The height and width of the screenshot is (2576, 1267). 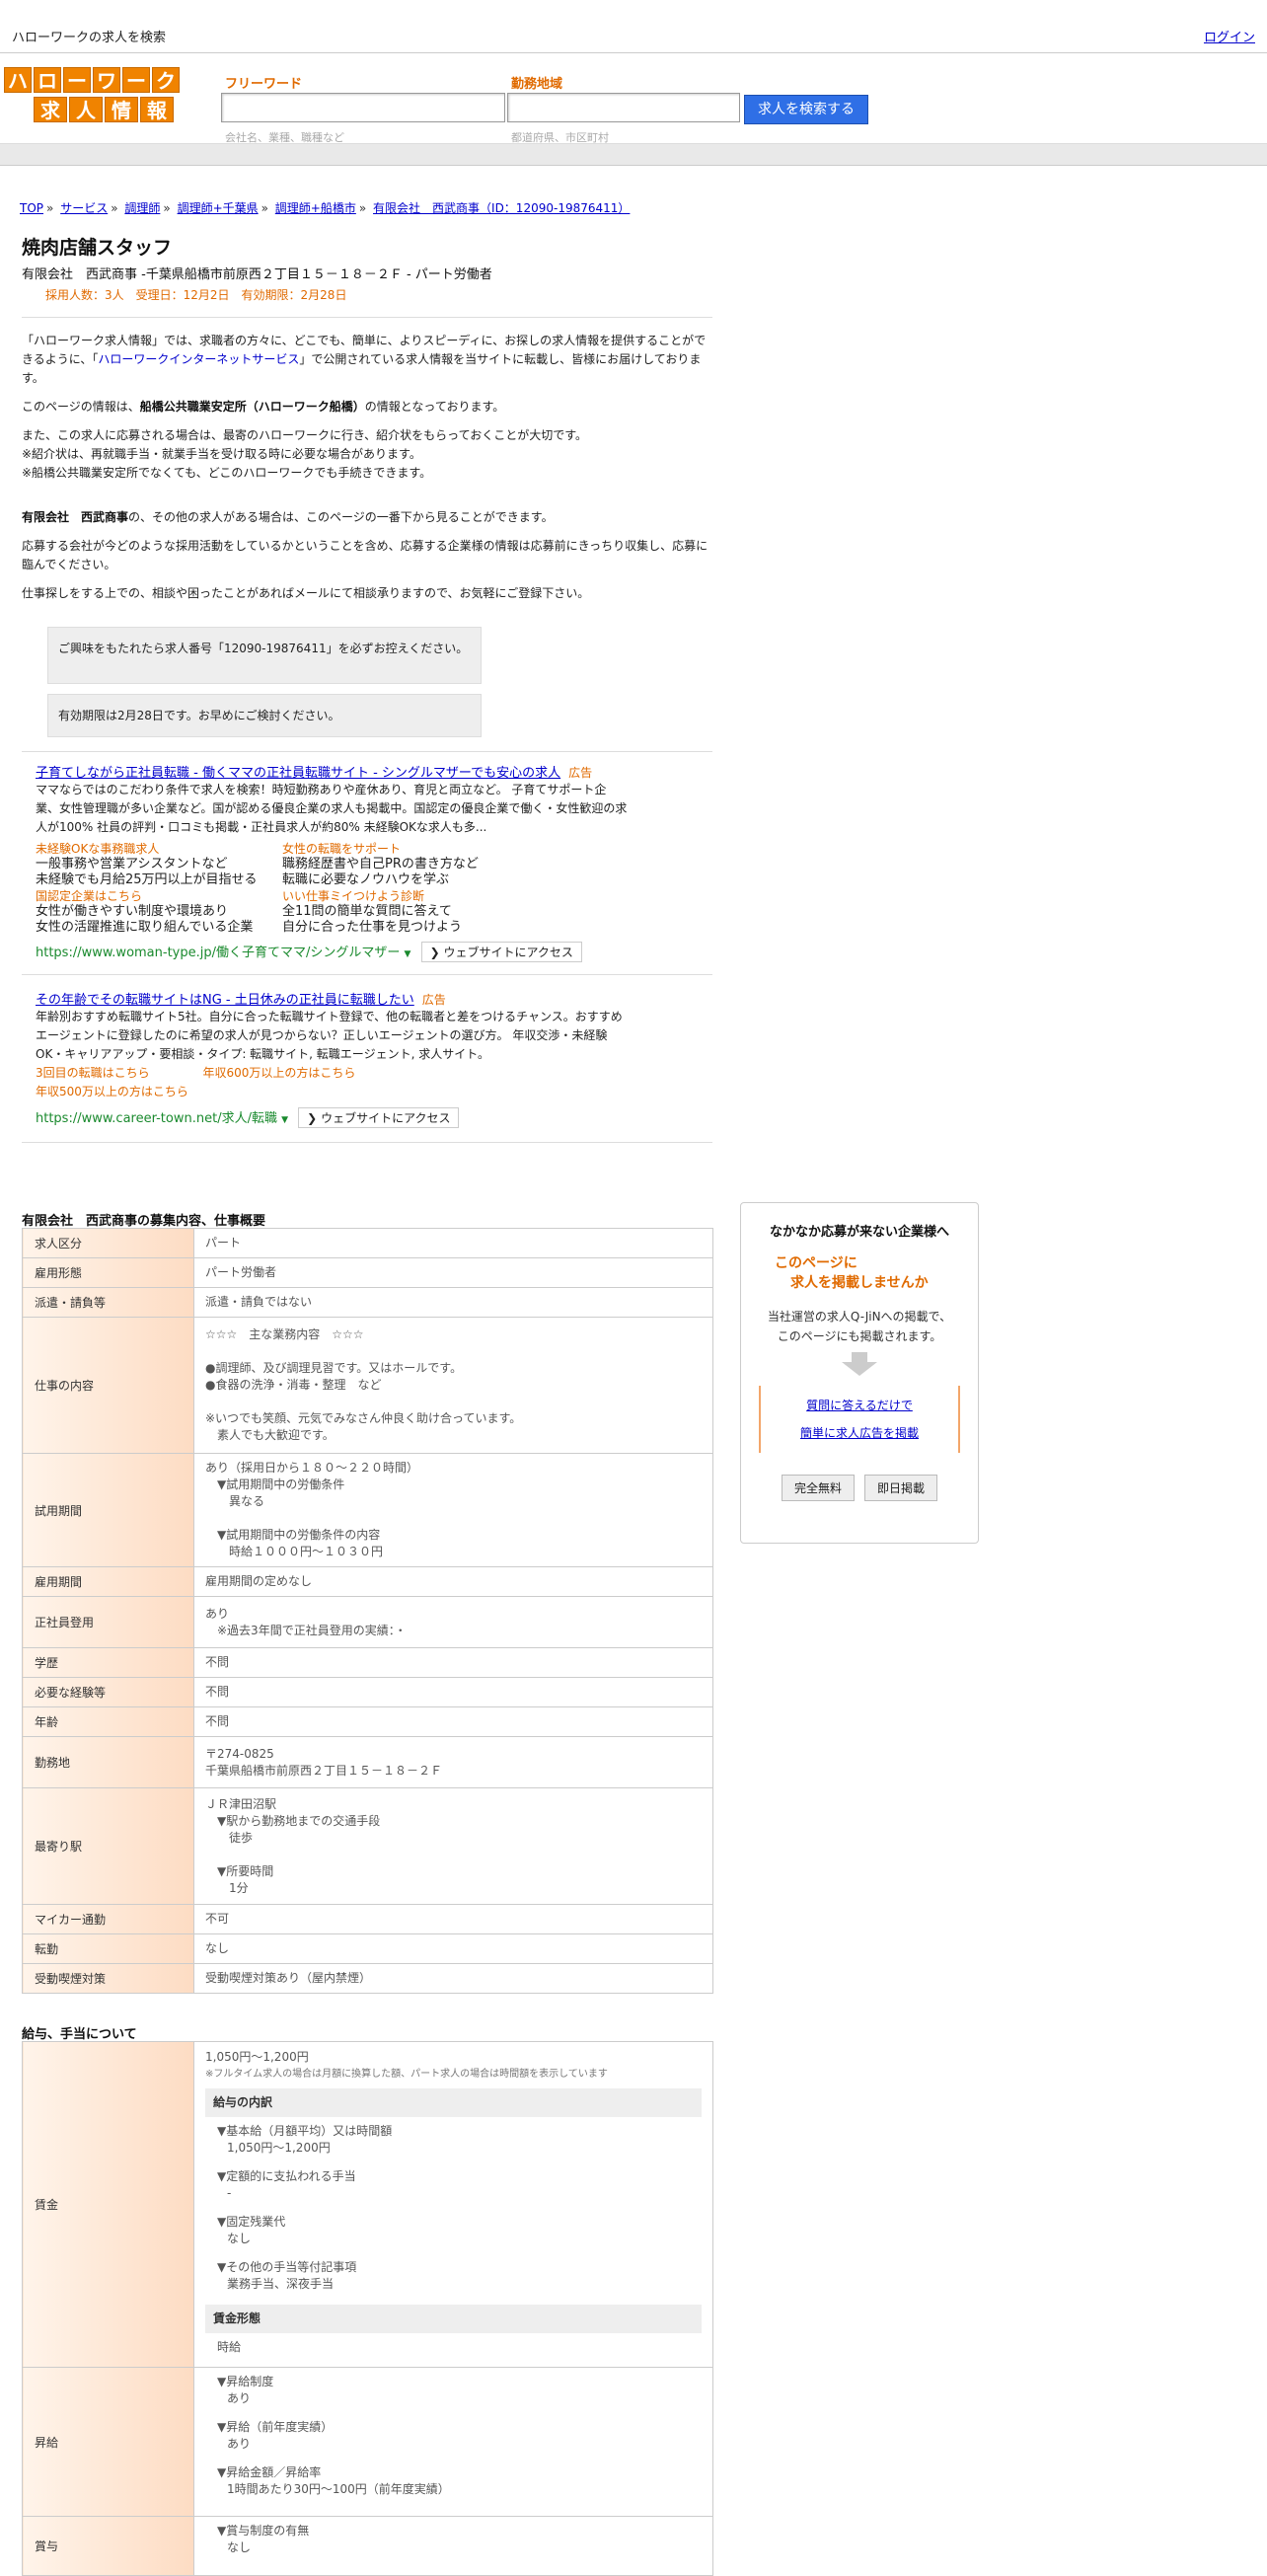 What do you see at coordinates (47, 80) in the screenshot?
I see `logo-char: ロ` at bounding box center [47, 80].